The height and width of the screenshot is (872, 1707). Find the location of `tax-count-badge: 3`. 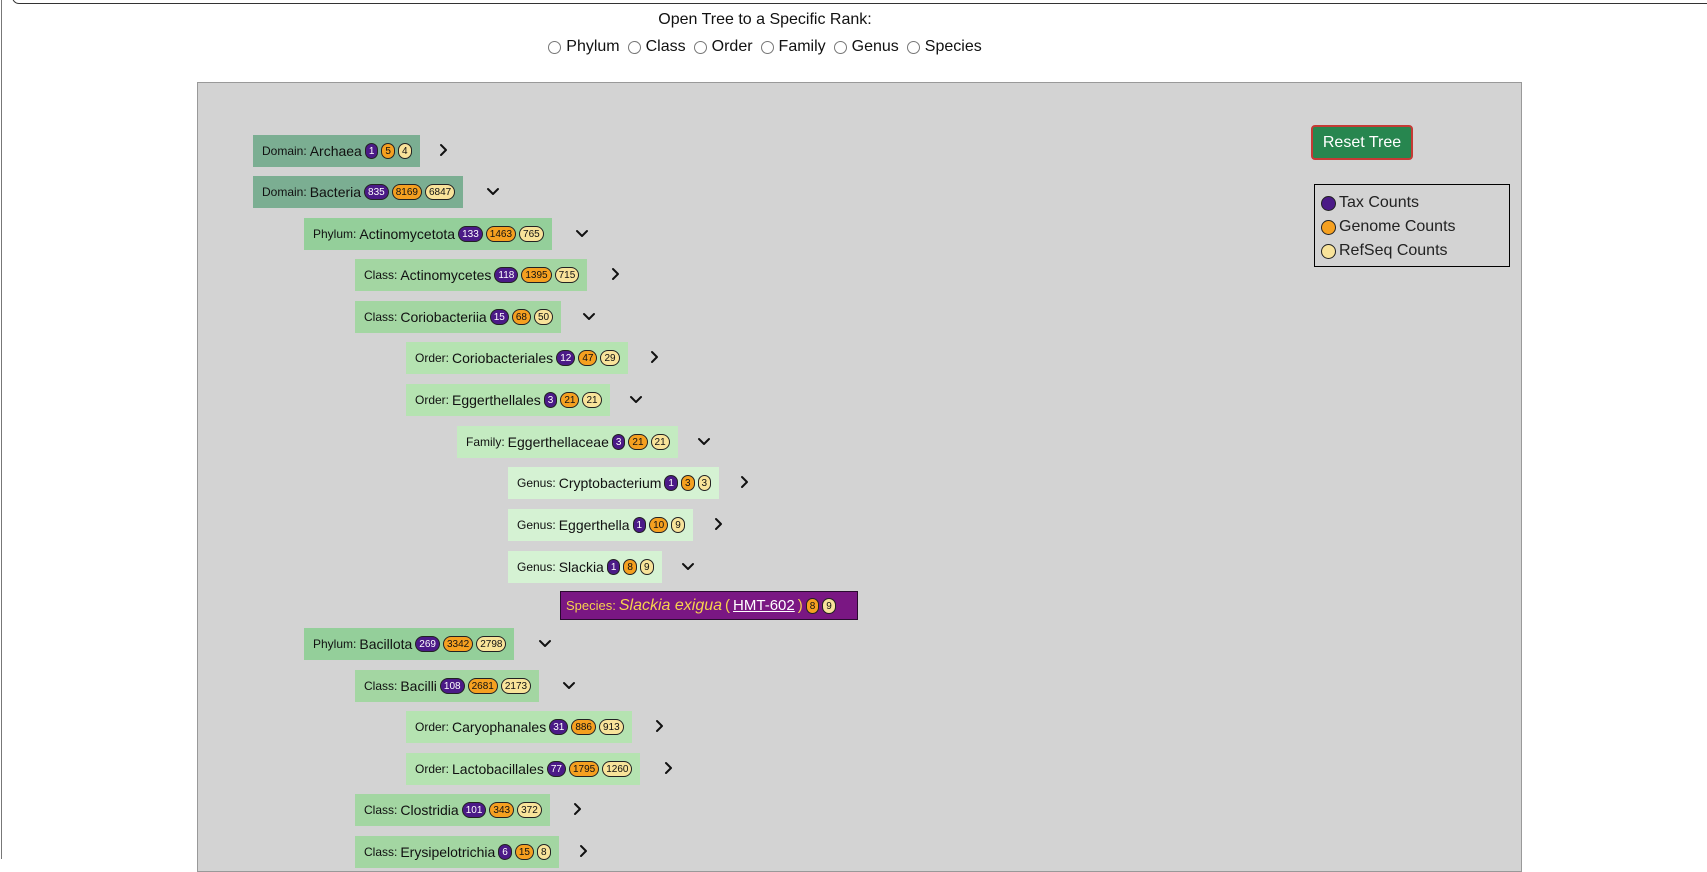

tax-count-badge: 3 is located at coordinates (550, 400).